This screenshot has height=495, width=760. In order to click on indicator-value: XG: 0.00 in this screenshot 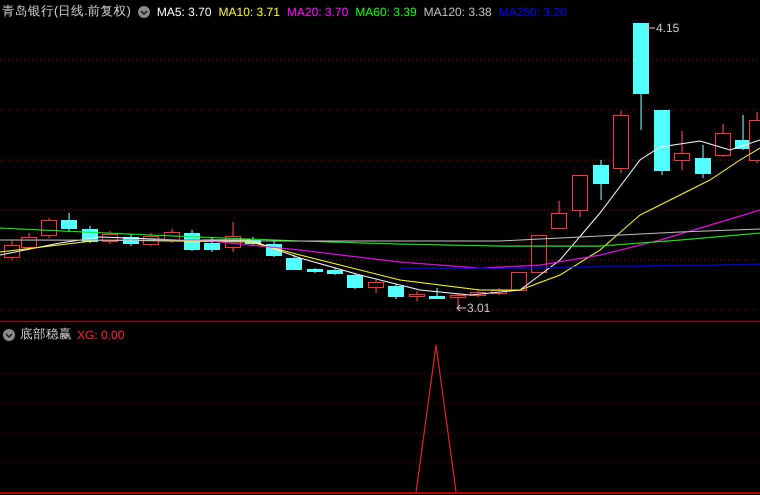, I will do `click(100, 335)`.